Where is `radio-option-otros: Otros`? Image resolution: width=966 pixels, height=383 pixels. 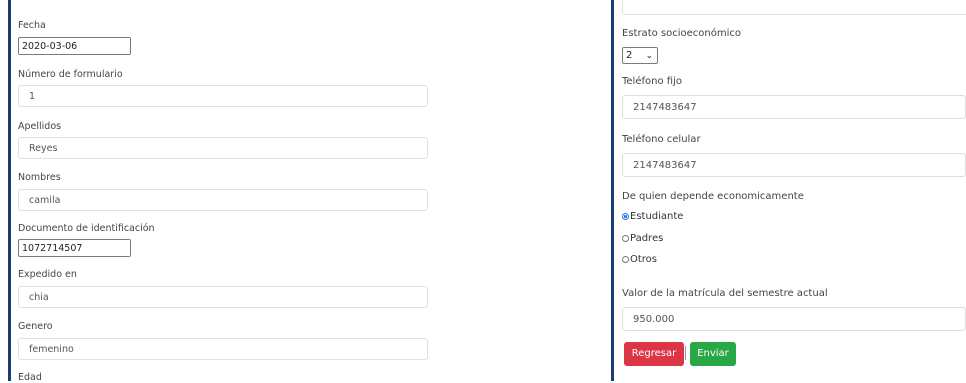 radio-option-otros: Otros is located at coordinates (639, 259).